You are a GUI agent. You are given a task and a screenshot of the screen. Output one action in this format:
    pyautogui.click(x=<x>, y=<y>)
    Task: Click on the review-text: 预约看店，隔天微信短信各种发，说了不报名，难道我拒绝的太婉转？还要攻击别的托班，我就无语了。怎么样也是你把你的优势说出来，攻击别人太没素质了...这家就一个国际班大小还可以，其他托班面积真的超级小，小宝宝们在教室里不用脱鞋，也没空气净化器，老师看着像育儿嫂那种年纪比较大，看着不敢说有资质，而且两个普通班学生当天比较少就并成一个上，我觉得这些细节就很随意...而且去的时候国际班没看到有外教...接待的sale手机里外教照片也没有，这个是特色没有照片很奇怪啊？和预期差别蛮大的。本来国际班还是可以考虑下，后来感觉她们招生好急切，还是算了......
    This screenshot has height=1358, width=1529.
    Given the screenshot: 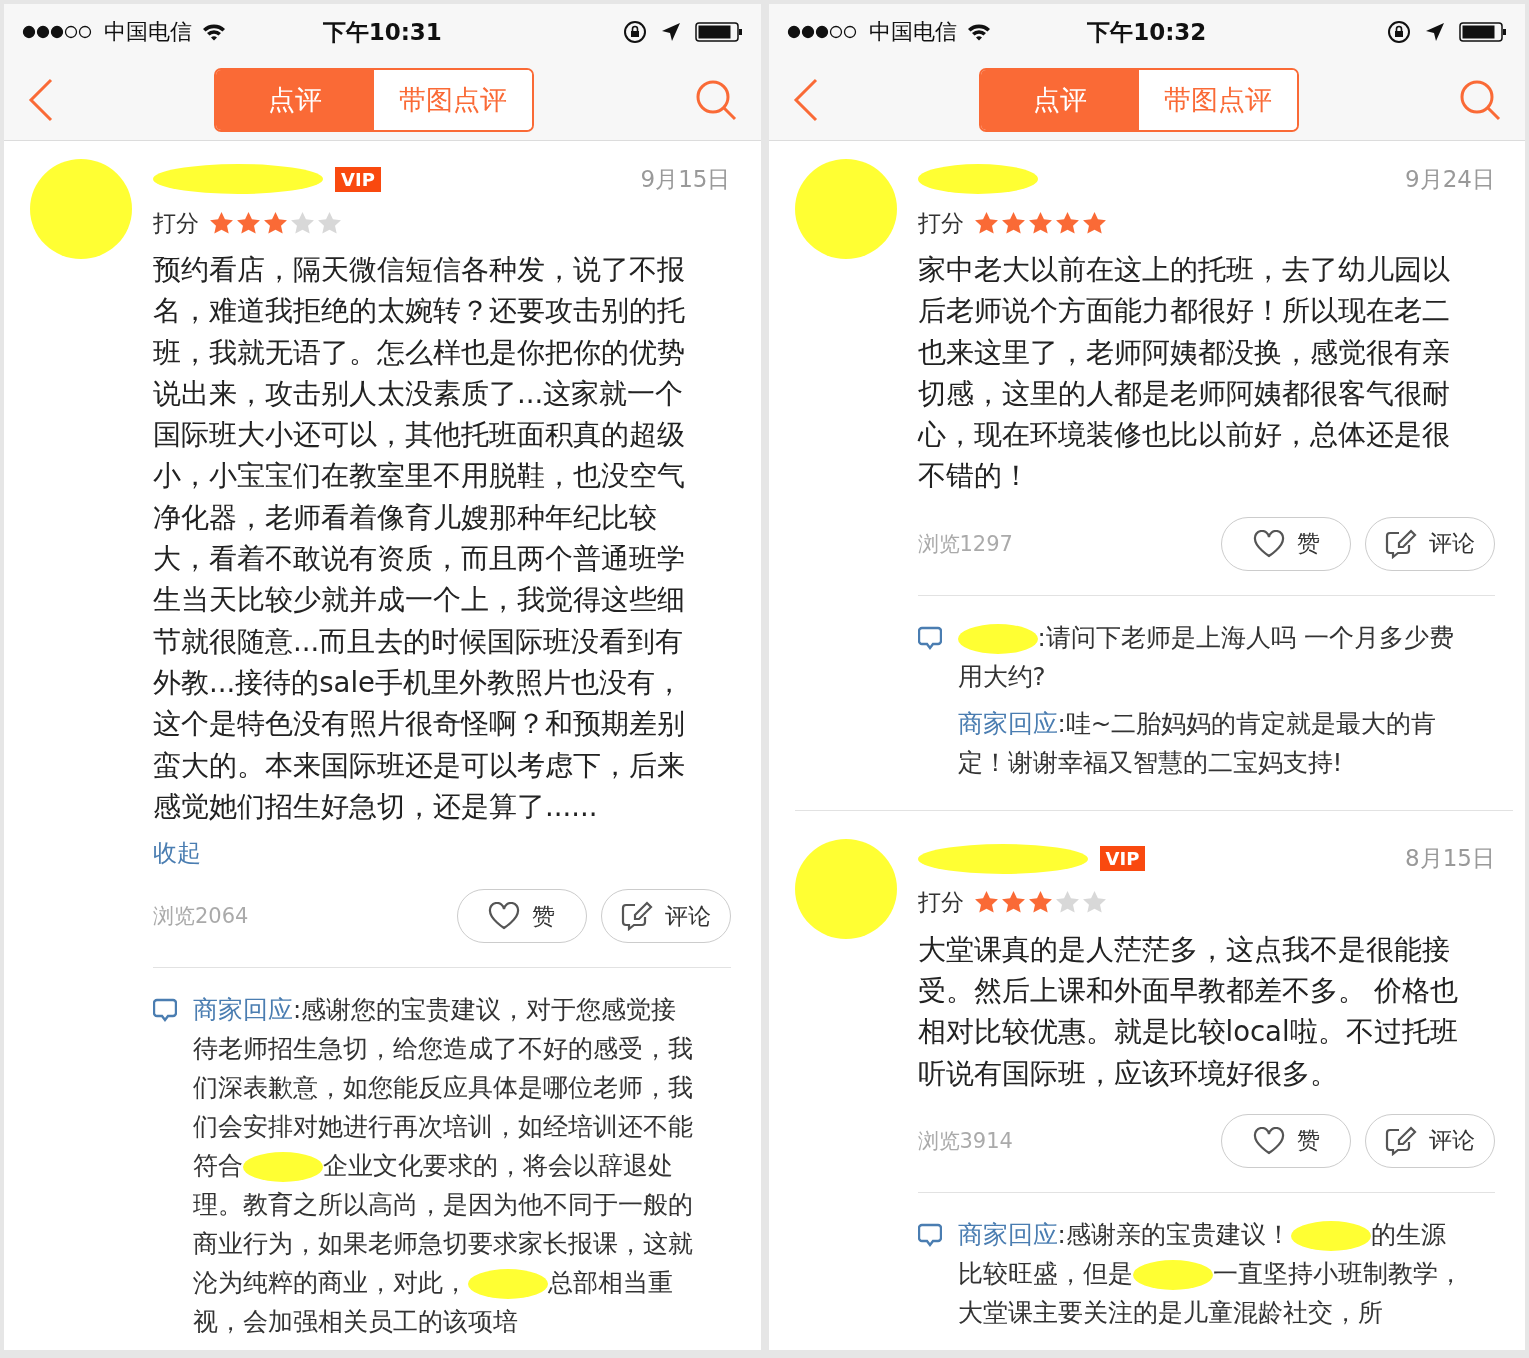 What is the action you would take?
    pyautogui.click(x=419, y=538)
    